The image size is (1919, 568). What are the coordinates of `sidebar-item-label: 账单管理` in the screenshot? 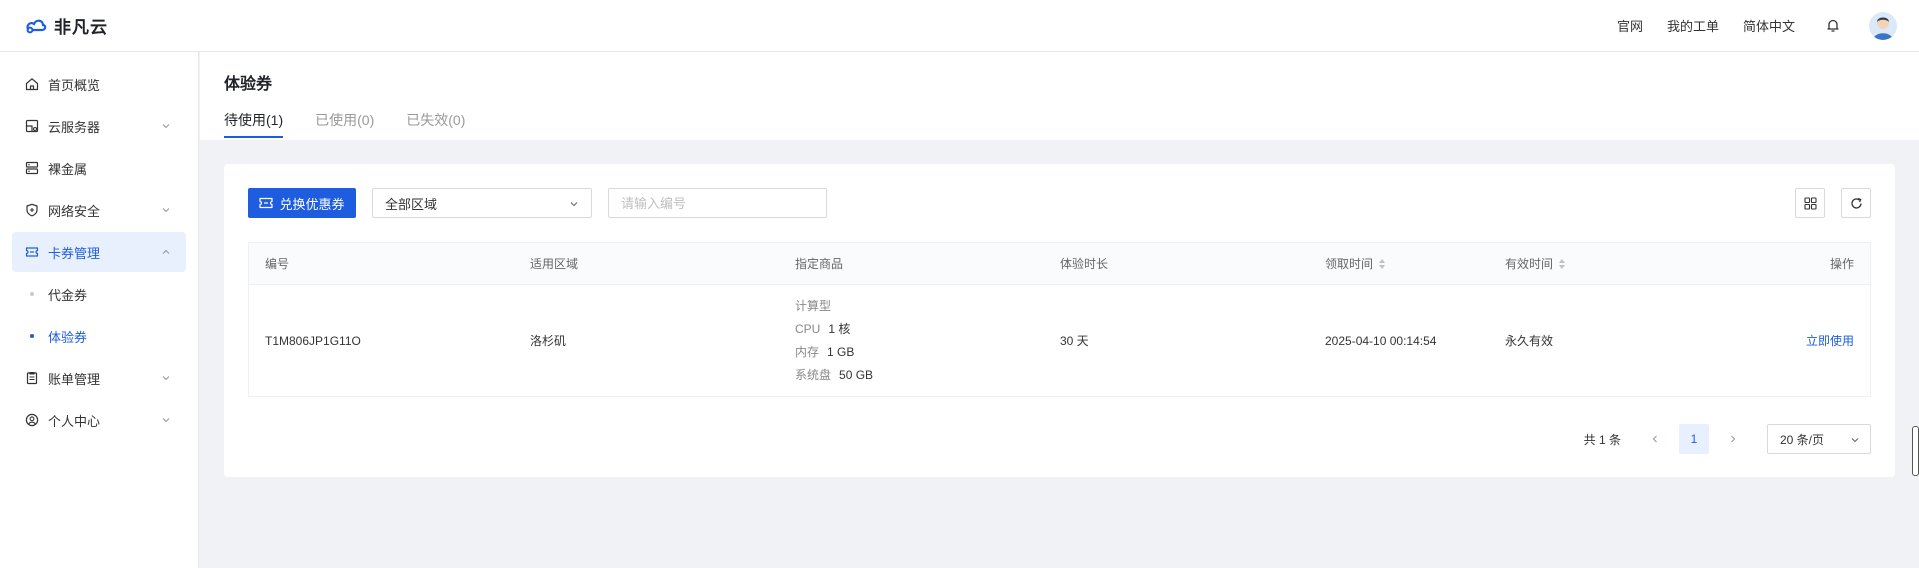 It's located at (74, 379).